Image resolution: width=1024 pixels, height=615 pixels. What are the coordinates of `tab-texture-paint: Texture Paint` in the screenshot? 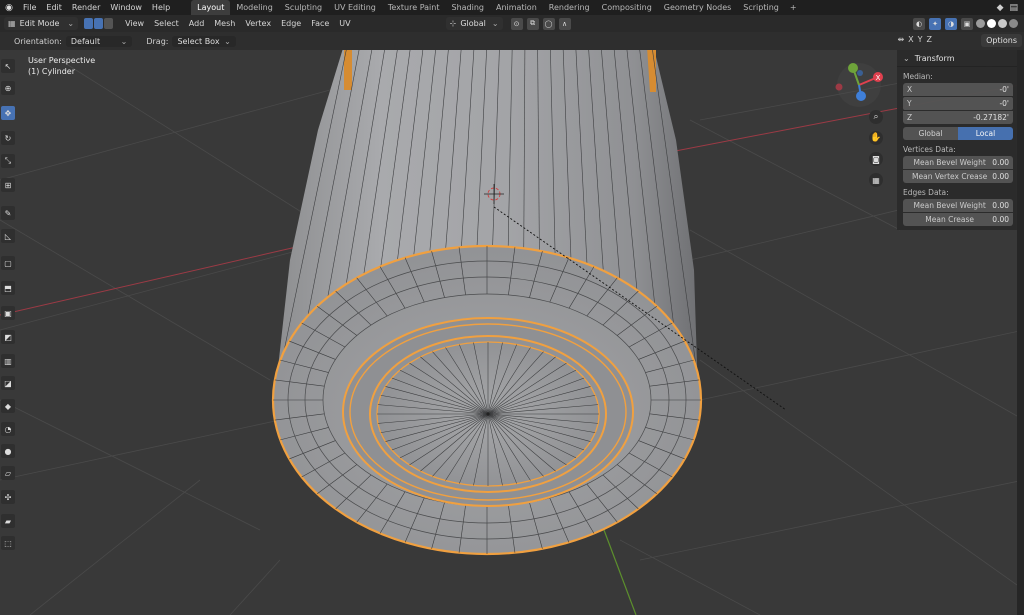 It's located at (414, 7).